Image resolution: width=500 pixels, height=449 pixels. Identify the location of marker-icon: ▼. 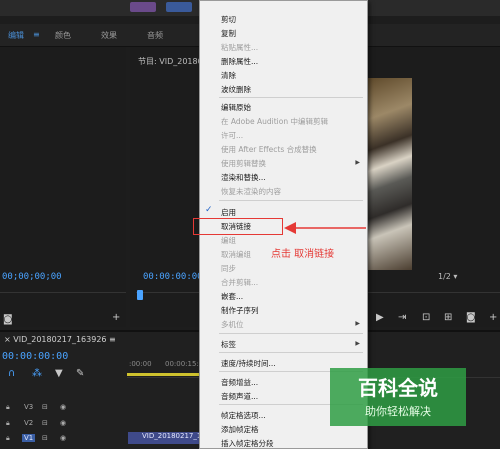
(59, 373).